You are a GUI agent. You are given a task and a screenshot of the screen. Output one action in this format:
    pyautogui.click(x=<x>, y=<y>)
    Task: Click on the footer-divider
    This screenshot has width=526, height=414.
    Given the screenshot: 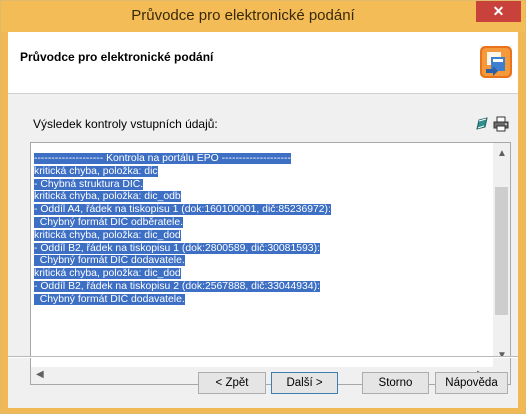 What is the action you would take?
    pyautogui.click(x=263, y=357)
    